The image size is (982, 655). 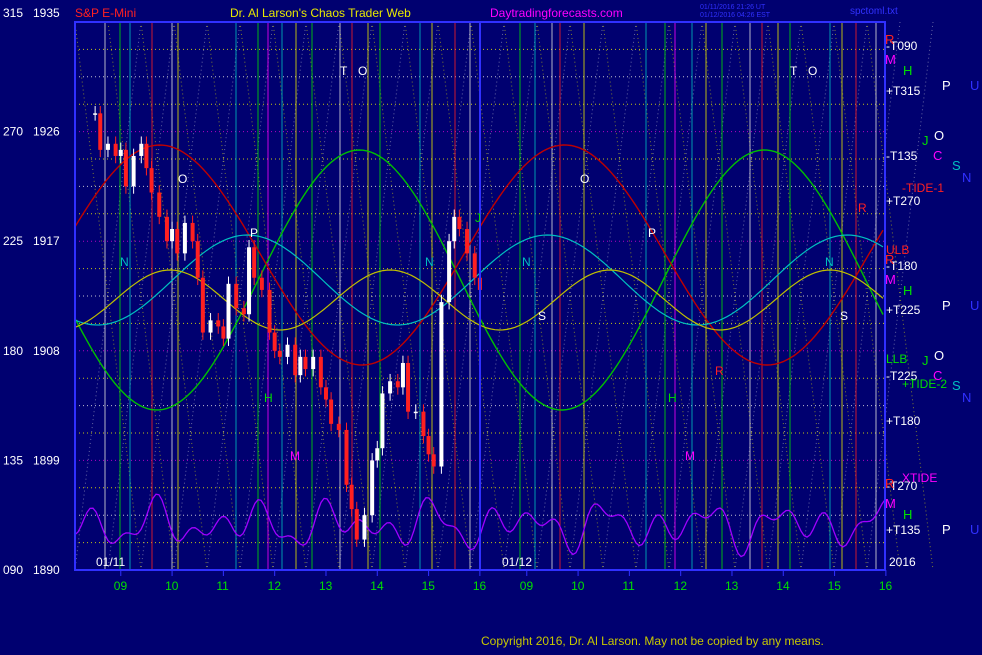 I want to click on right-level-label: +T180, so click(x=903, y=421).